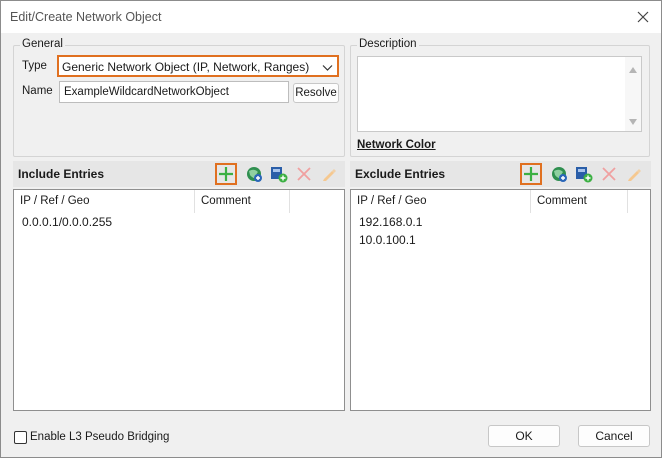 The image size is (662, 458). What do you see at coordinates (396, 145) in the screenshot?
I see `network-color-link: Network Color` at bounding box center [396, 145].